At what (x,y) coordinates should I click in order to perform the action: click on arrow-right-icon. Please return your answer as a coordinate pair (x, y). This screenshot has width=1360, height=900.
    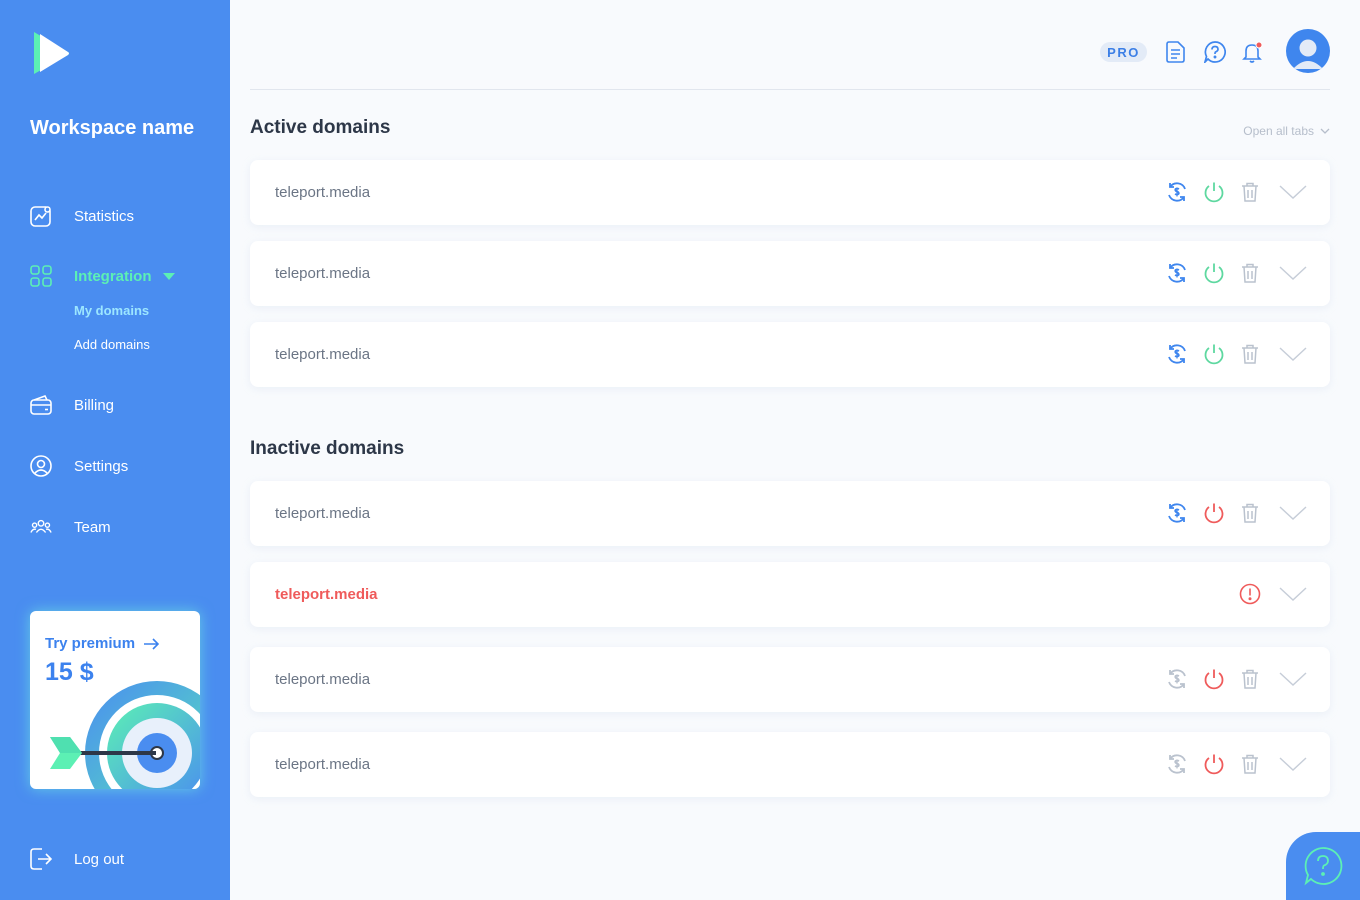
    Looking at the image, I should click on (152, 643).